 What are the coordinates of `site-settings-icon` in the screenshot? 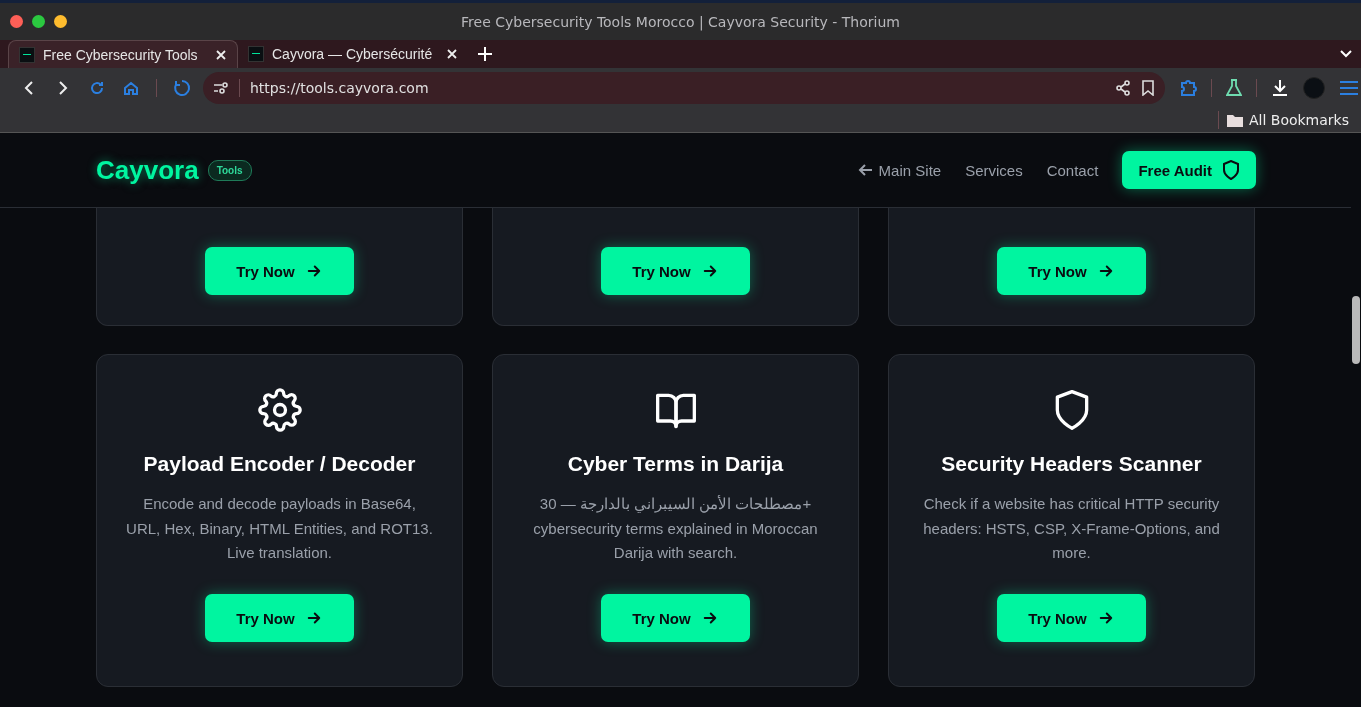 It's located at (221, 88).